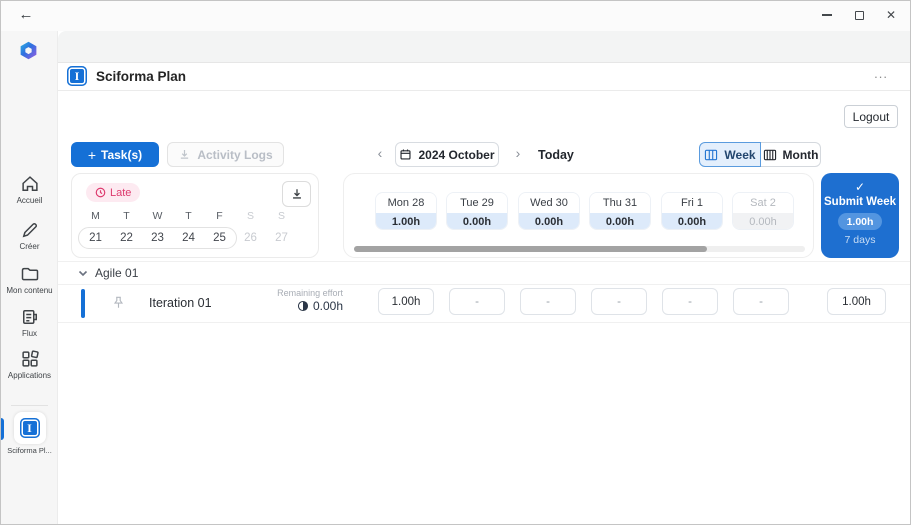 This screenshot has width=911, height=525. What do you see at coordinates (860, 221) in the screenshot?
I see `submit-week-total: 1.00h` at bounding box center [860, 221].